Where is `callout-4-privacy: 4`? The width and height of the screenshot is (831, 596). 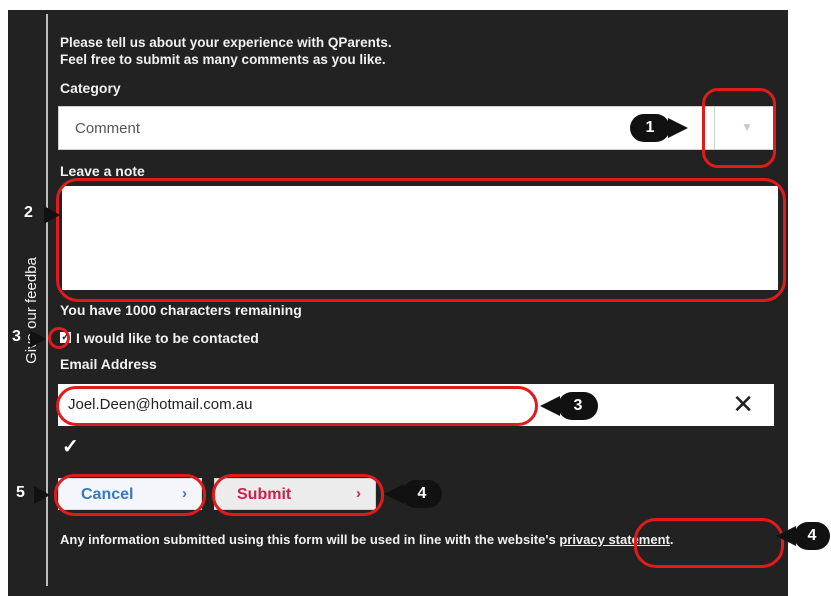
callout-4-privacy: 4 is located at coordinates (803, 536).